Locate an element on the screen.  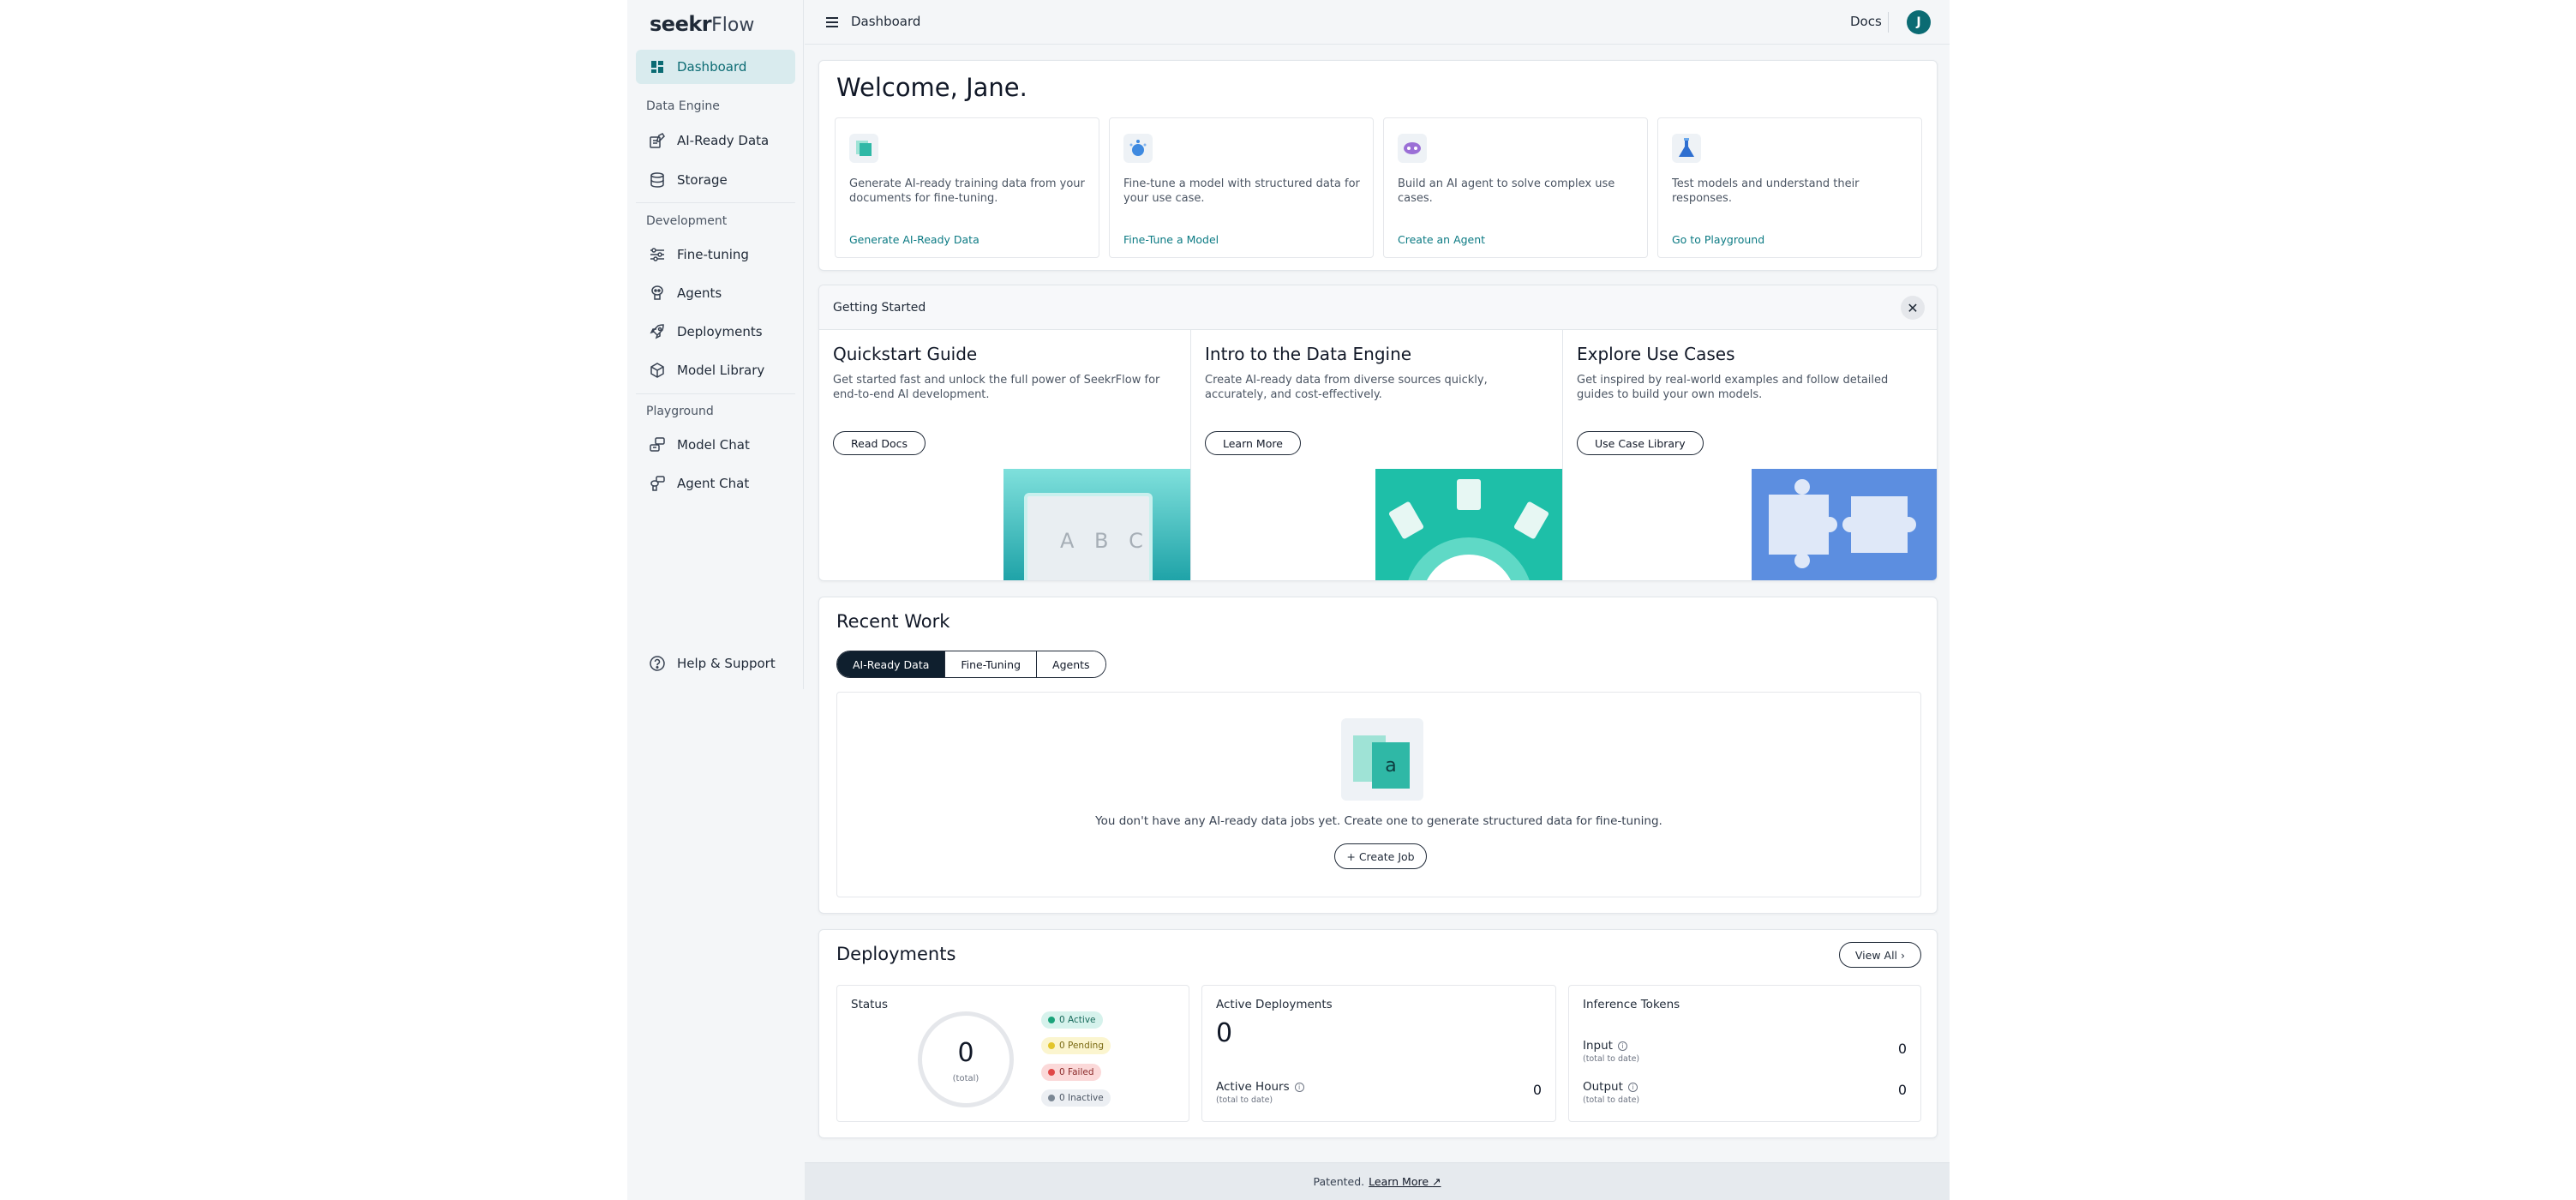
topbar: Dashboard Docs J is located at coordinates (1377, 22).